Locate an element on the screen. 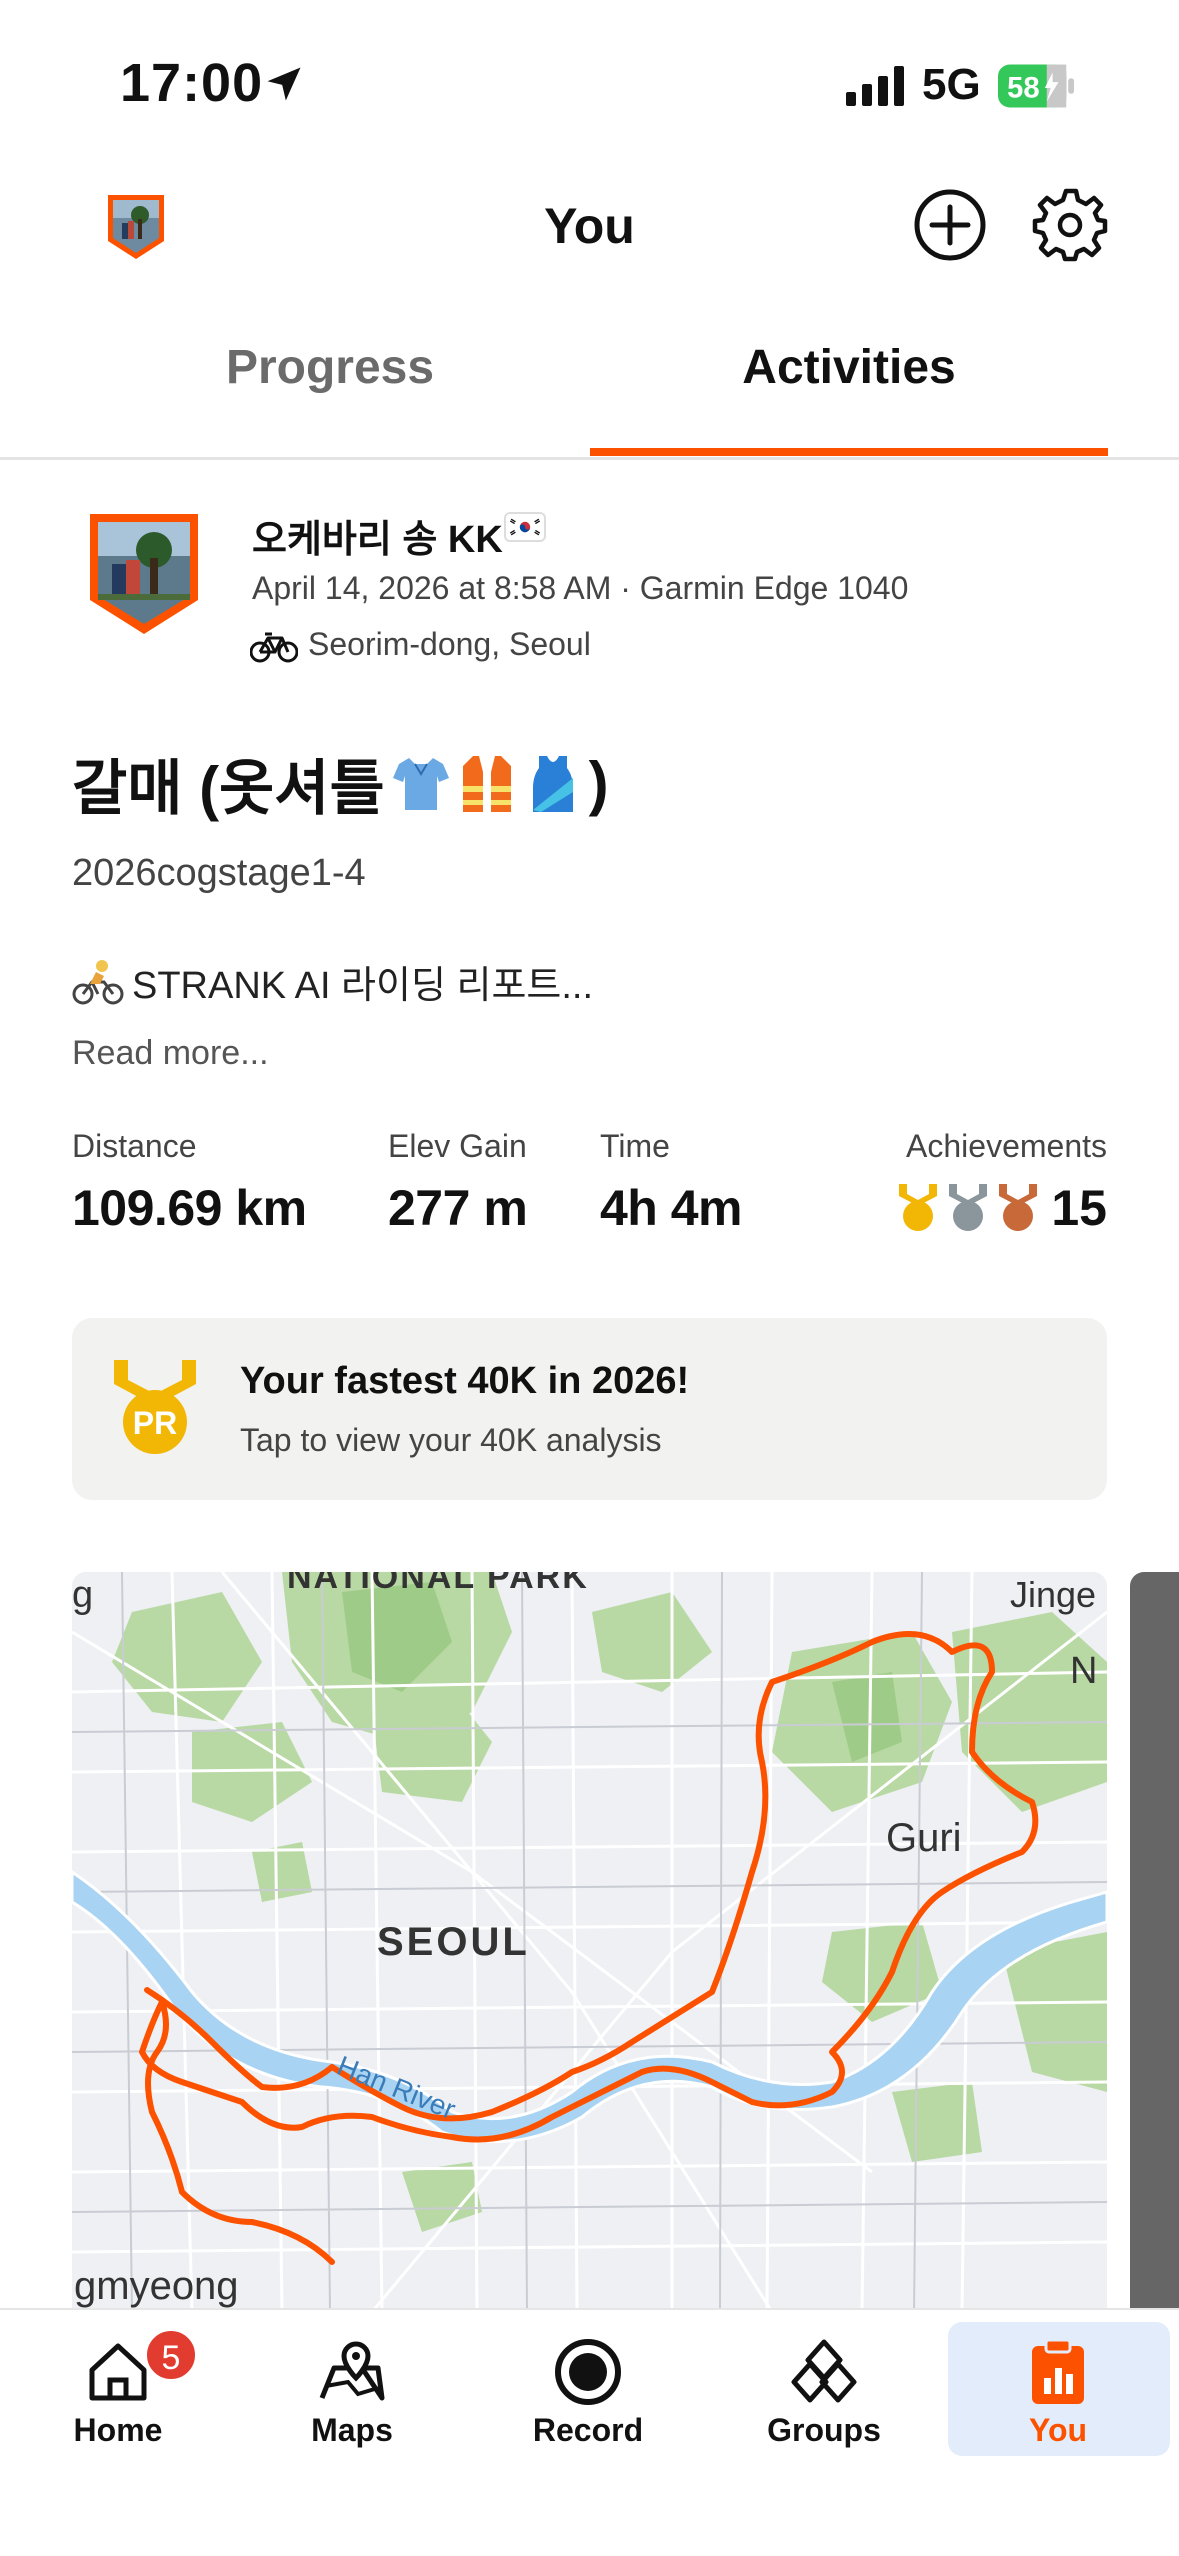 This screenshot has height=2556, width=1179. pr-badge-text: PR is located at coordinates (155, 1423).